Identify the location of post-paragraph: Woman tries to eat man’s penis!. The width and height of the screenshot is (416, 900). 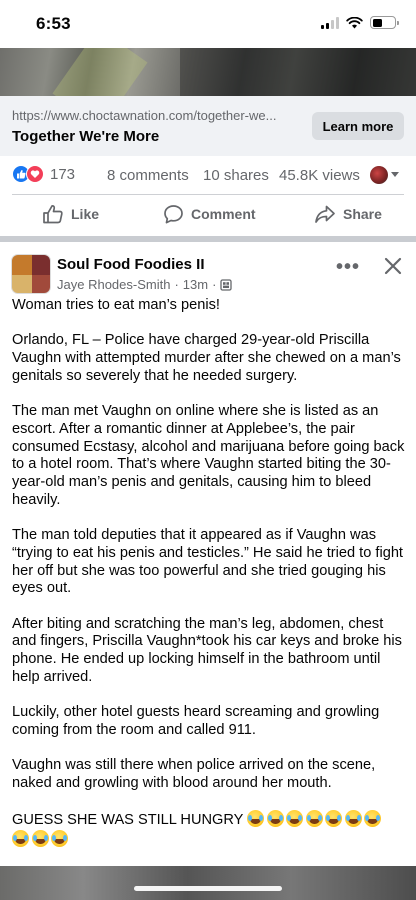
(116, 305).